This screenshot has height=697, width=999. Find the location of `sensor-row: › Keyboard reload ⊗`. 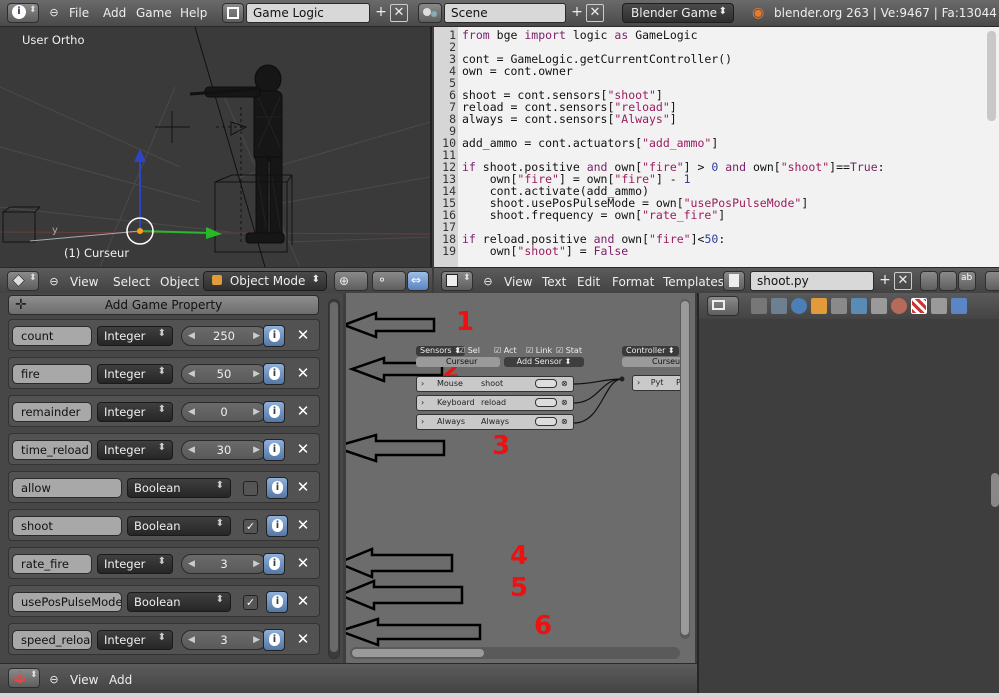

sensor-row: › Keyboard reload ⊗ is located at coordinates (495, 403).